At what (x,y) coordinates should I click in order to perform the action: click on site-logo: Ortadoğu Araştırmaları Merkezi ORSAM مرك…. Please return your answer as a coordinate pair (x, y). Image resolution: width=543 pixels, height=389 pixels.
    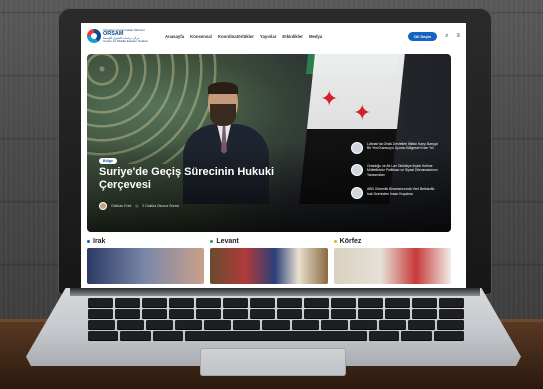
    Looking at the image, I should click on (120, 36).